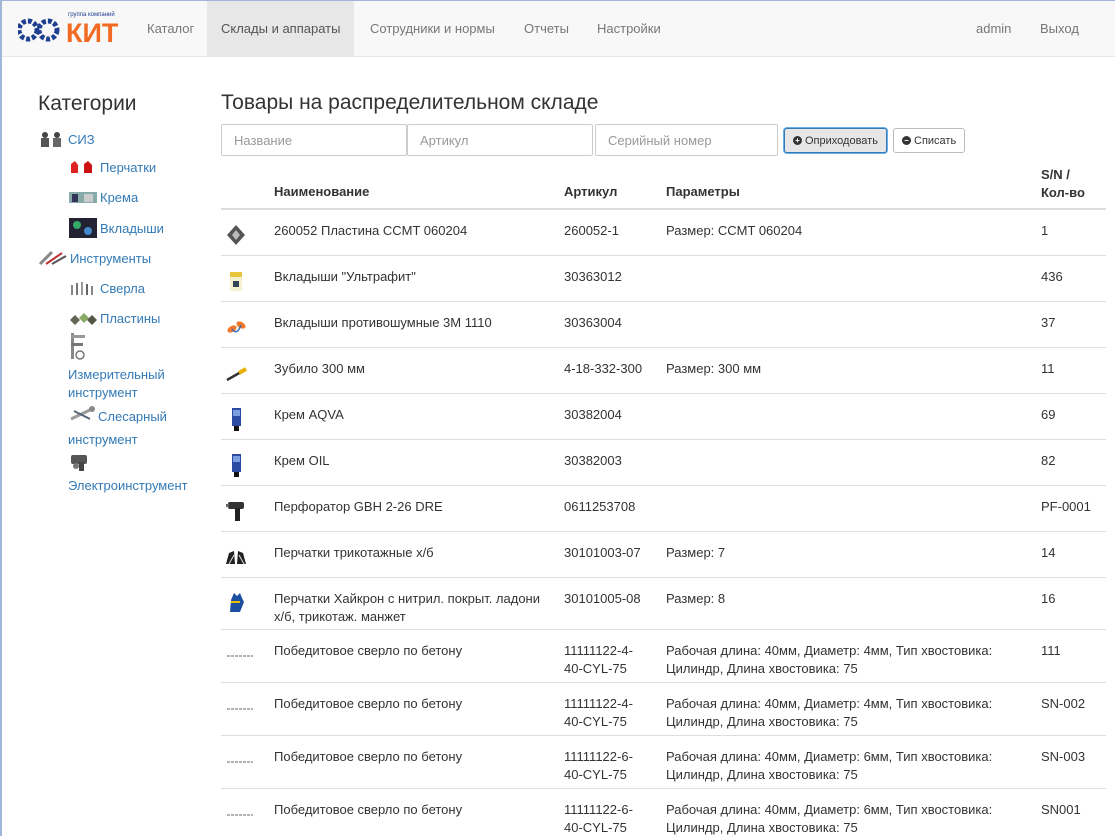 The width and height of the screenshot is (1115, 836). Describe the element at coordinates (416, 231) in the screenshot. I see `product-name-cell: 260052 Пластина CCMT 060204` at that location.